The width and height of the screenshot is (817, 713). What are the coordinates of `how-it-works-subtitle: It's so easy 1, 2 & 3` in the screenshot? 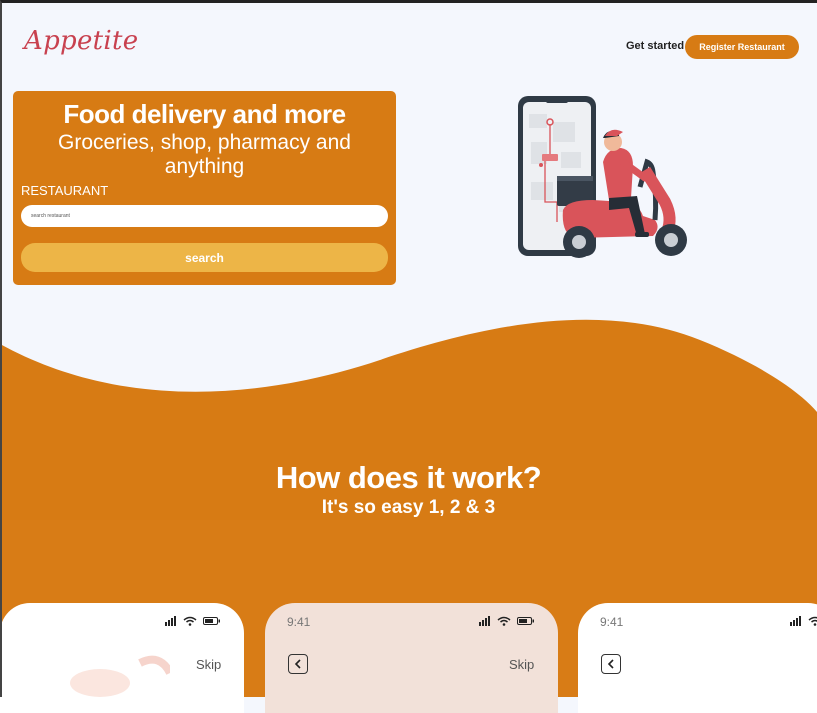 It's located at (408, 507).